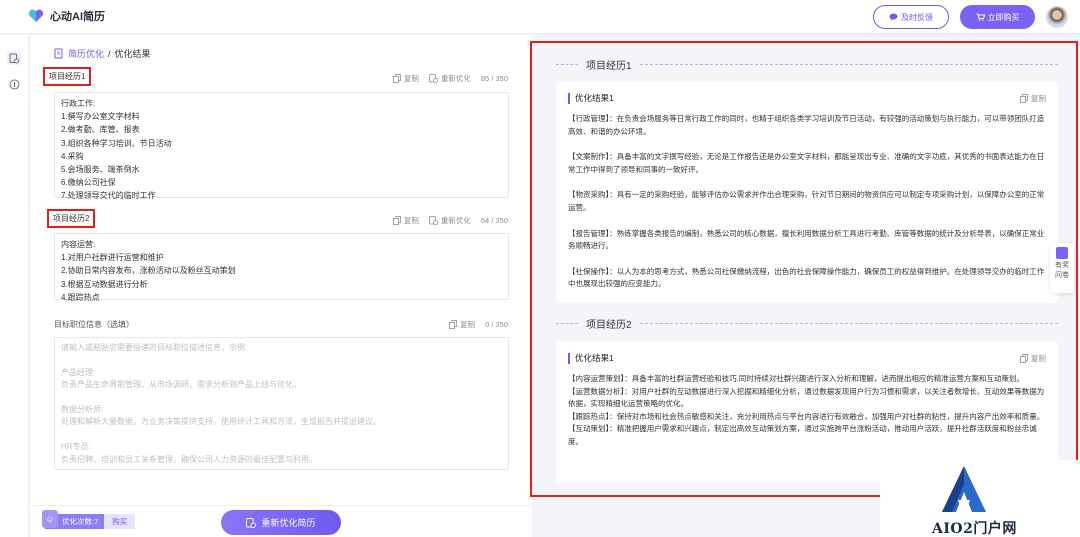 The image size is (1080, 537). What do you see at coordinates (14, 58) in the screenshot?
I see `resume-icon` at bounding box center [14, 58].